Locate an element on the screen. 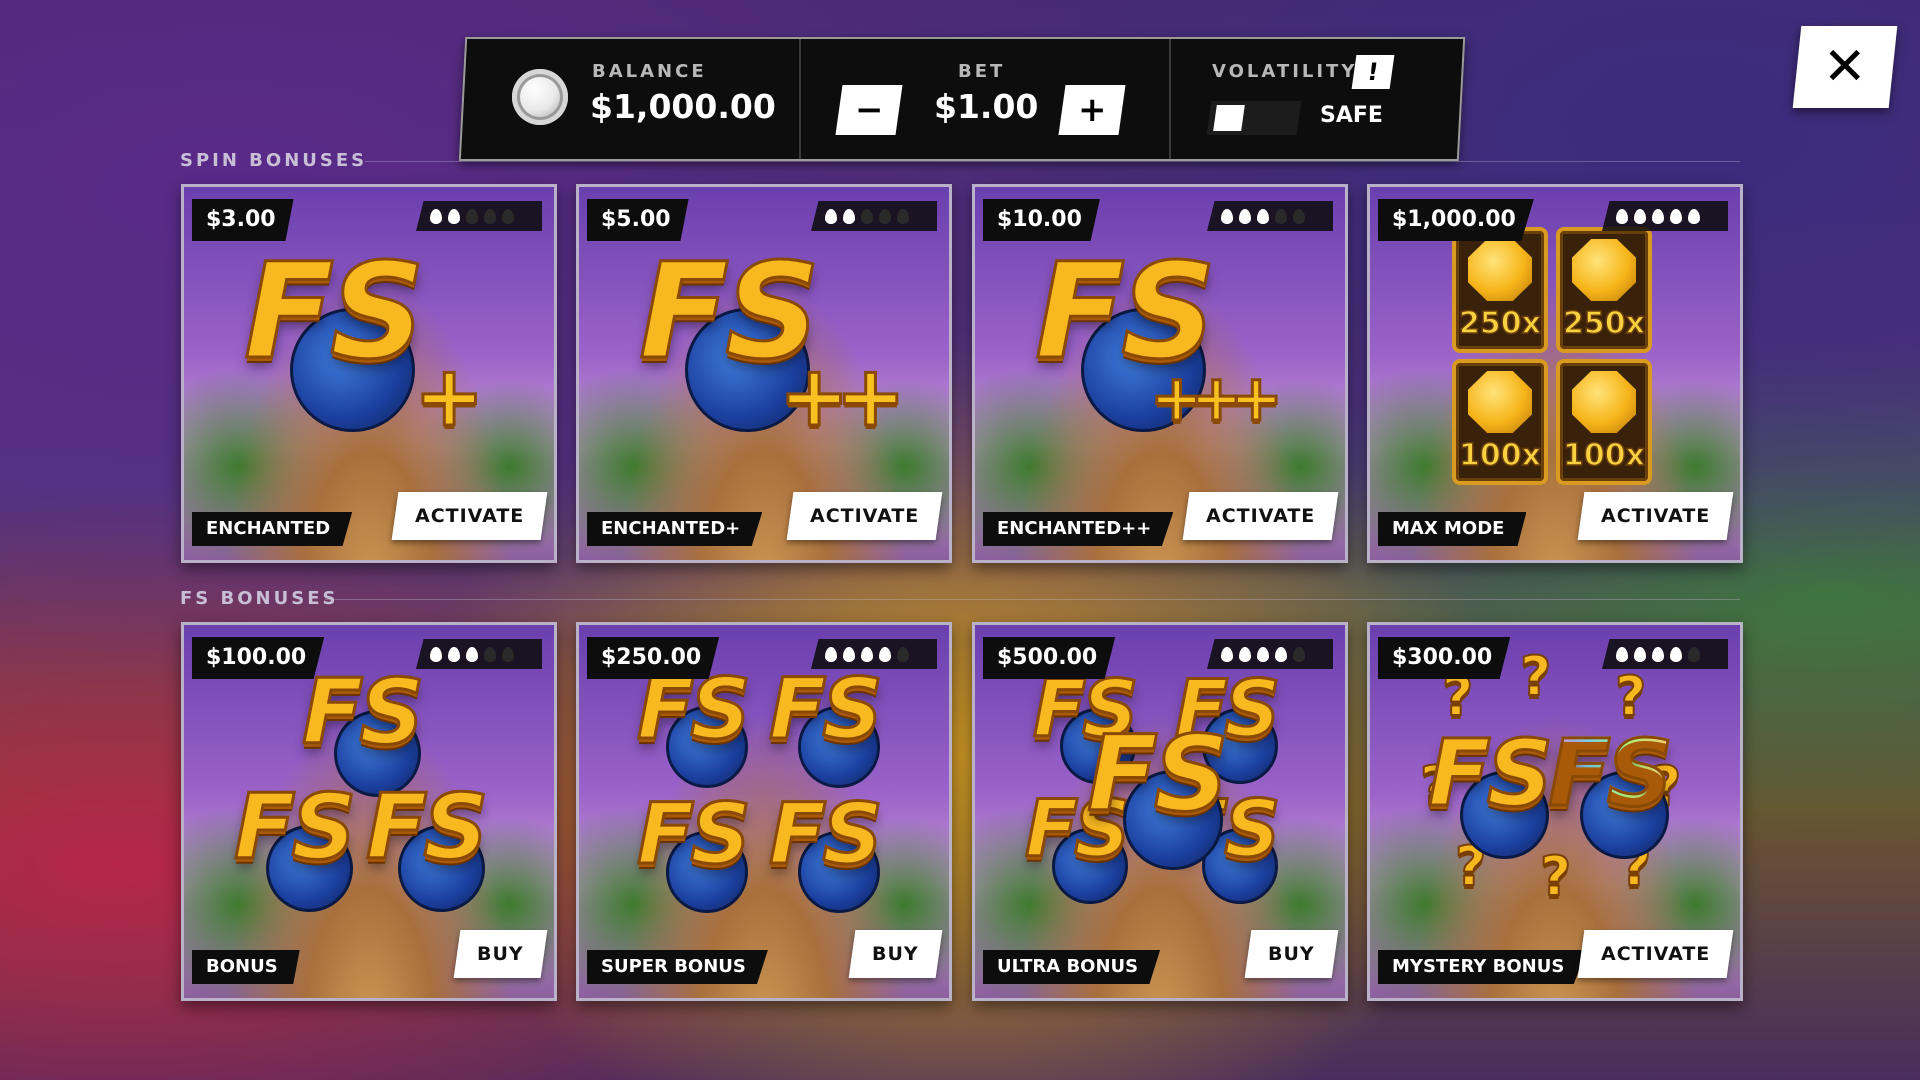 Image resolution: width=1920 pixels, height=1080 pixels. volatility-toggle is located at coordinates (1254, 118).